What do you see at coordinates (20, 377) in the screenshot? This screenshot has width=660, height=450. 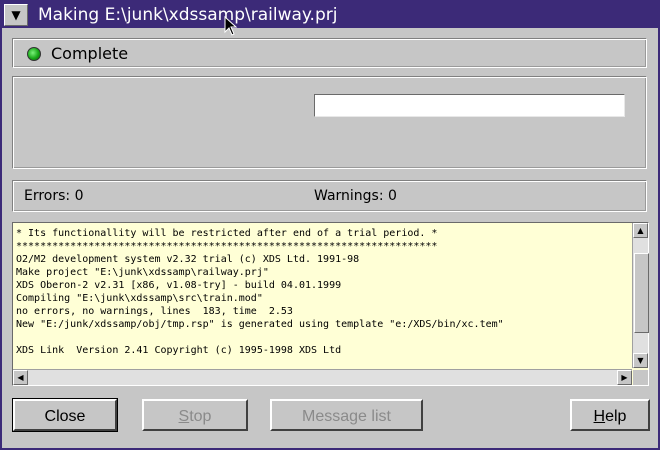 I see `scroll-left-arrow-icon: ◀` at bounding box center [20, 377].